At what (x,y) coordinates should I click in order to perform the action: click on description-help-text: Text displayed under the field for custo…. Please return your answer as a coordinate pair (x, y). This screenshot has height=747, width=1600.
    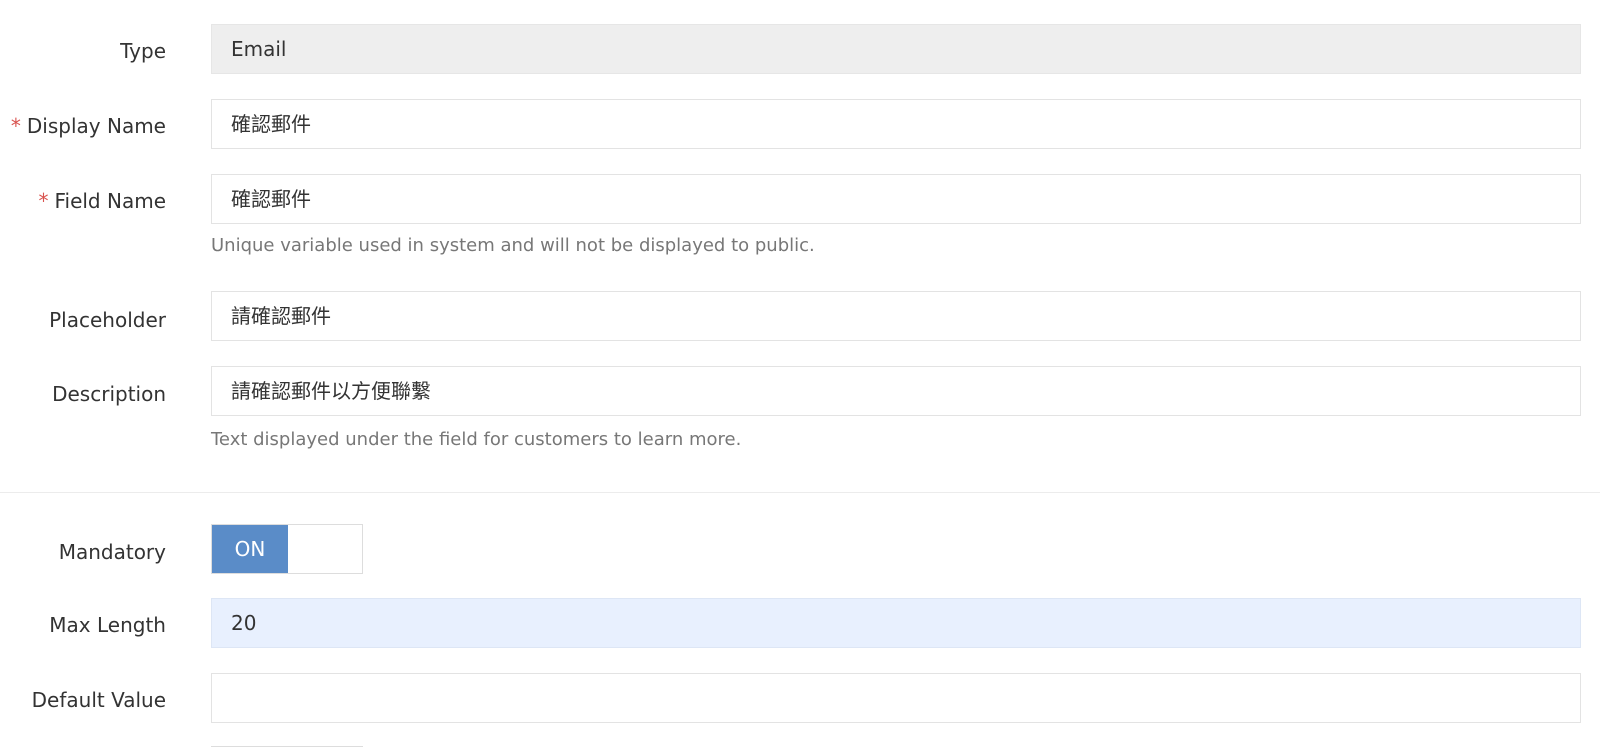
    Looking at the image, I should click on (476, 439).